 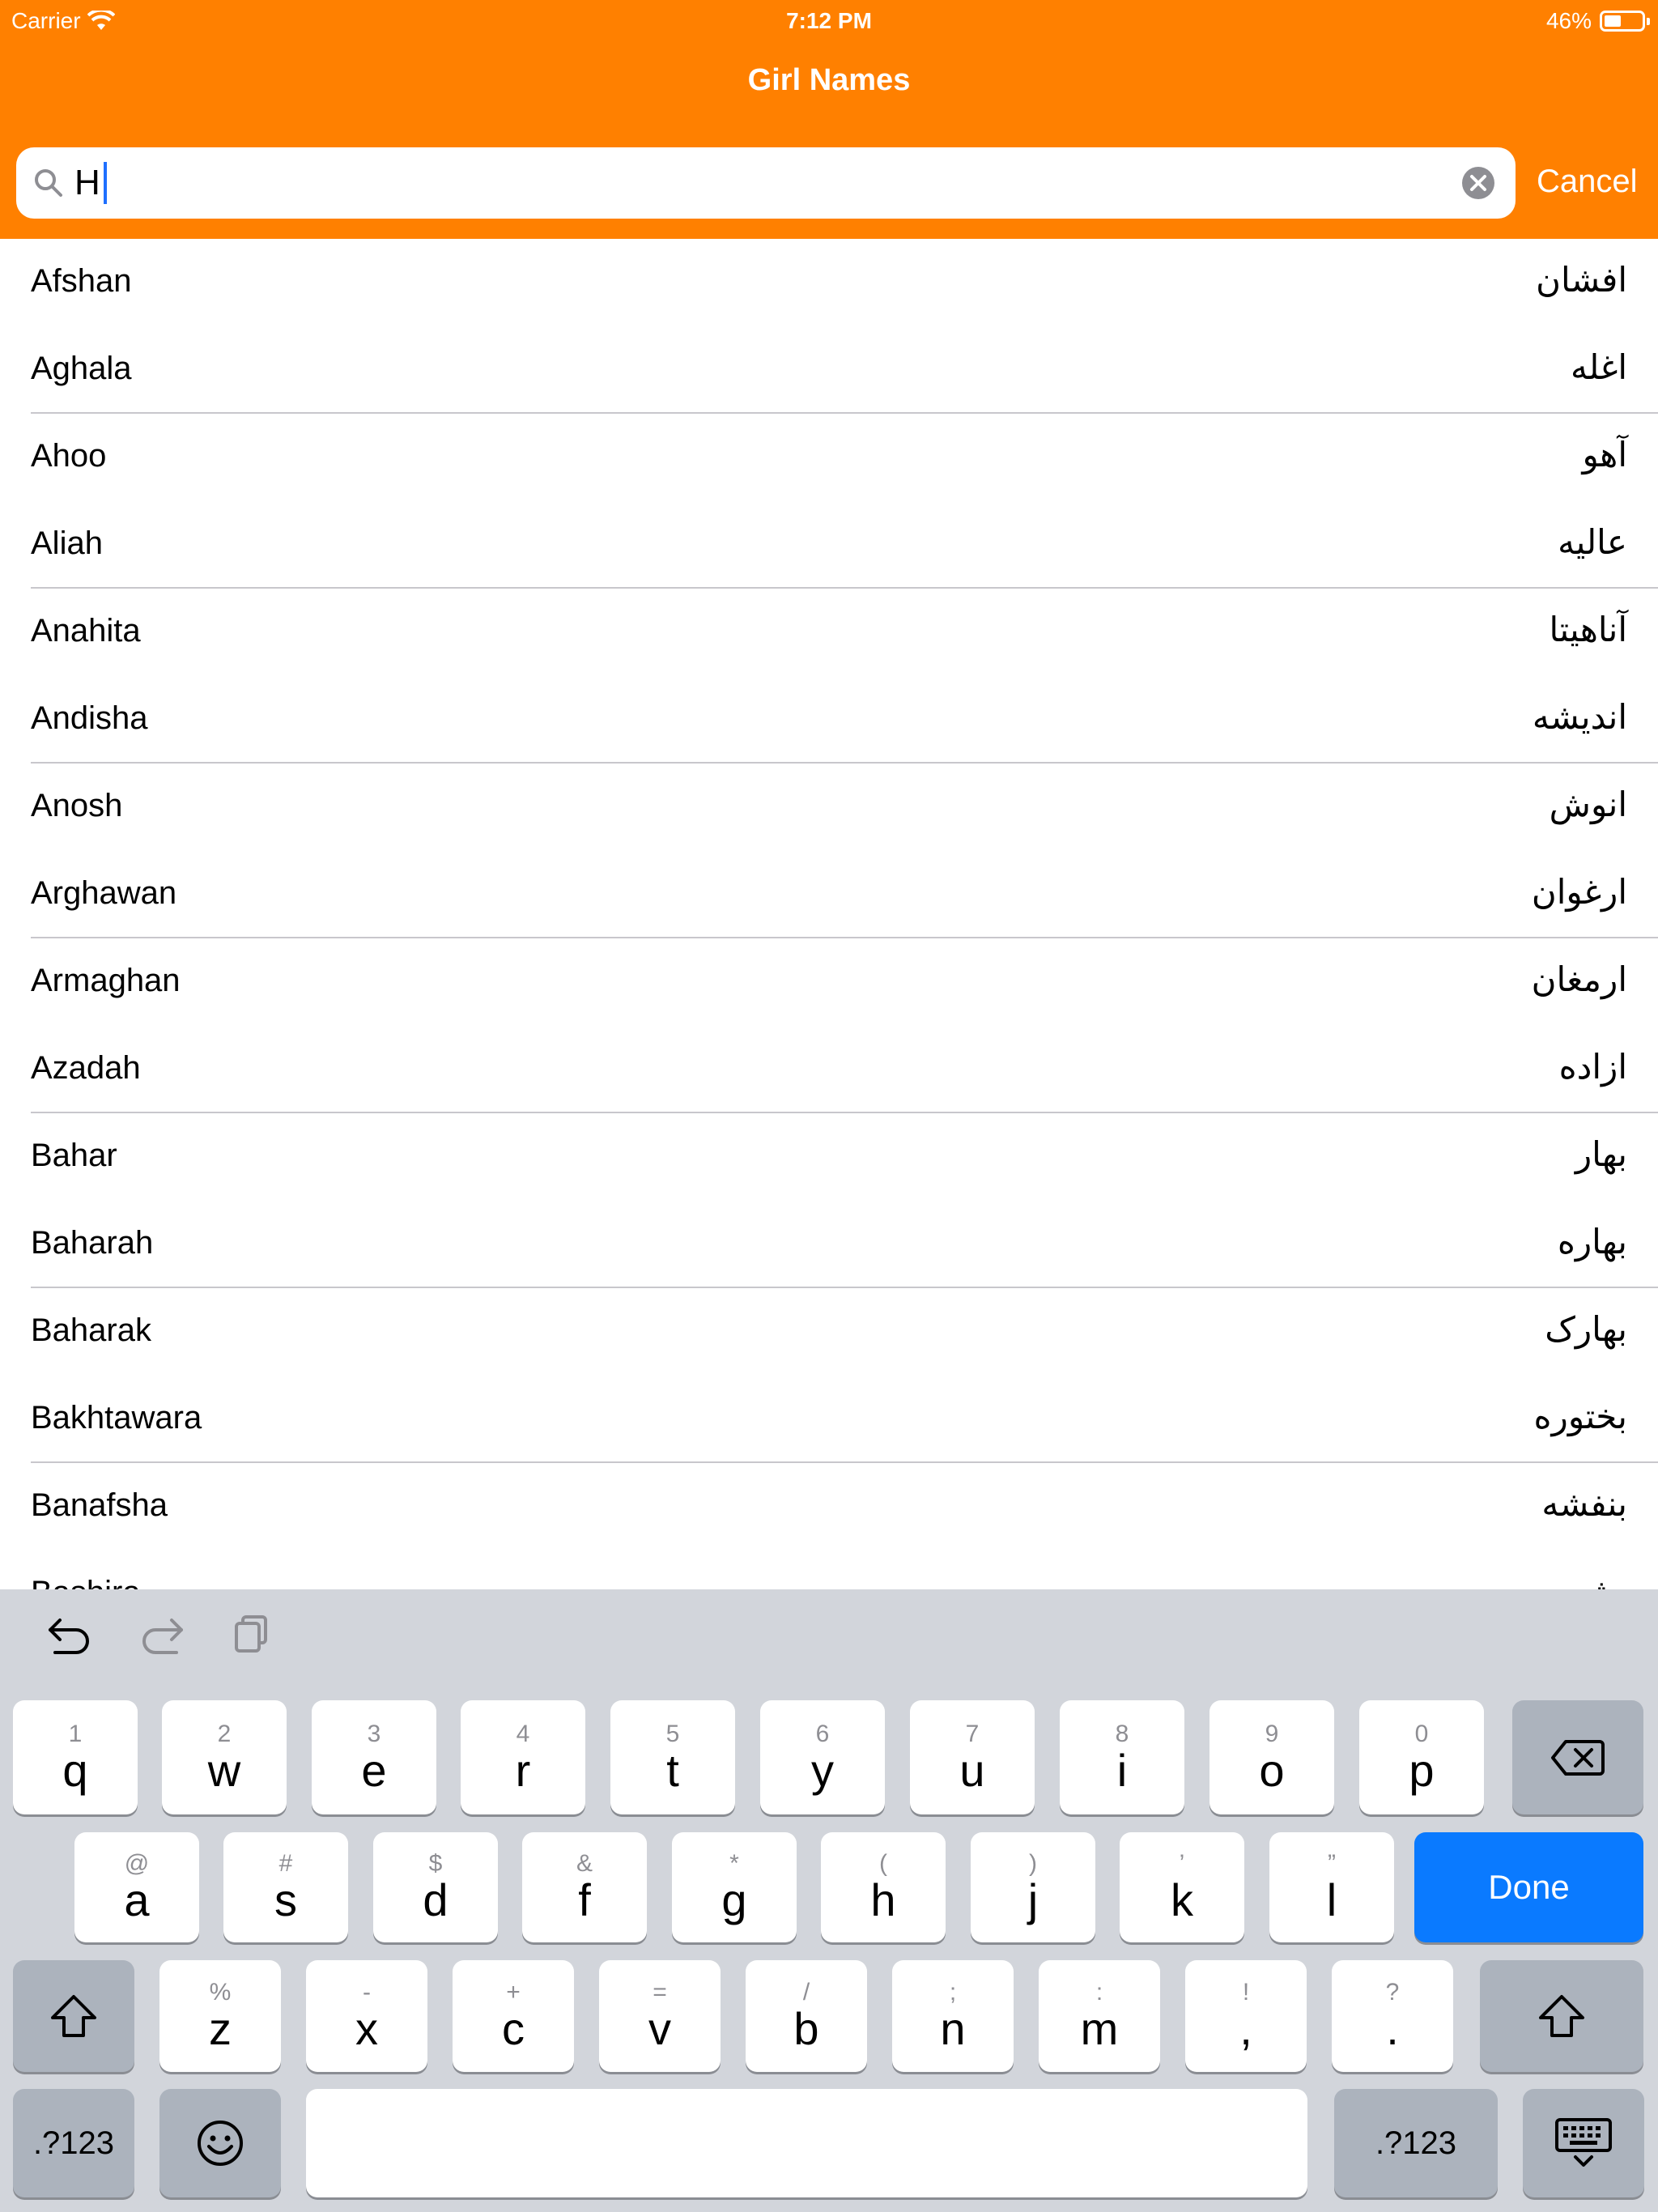 What do you see at coordinates (1601, 1154) in the screenshot?
I see `name-persian: بهار` at bounding box center [1601, 1154].